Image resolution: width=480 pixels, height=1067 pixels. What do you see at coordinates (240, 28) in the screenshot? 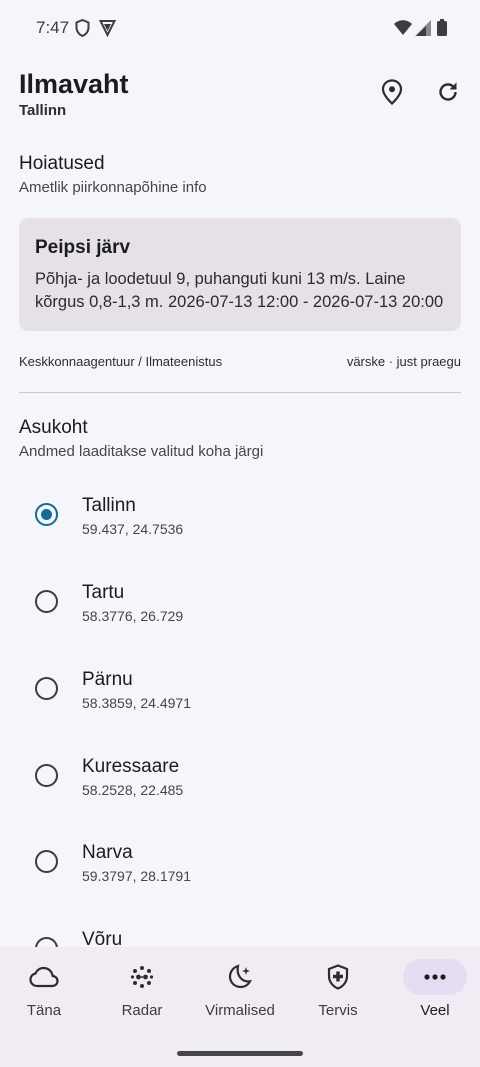
I see `status-bar: 7:47` at bounding box center [240, 28].